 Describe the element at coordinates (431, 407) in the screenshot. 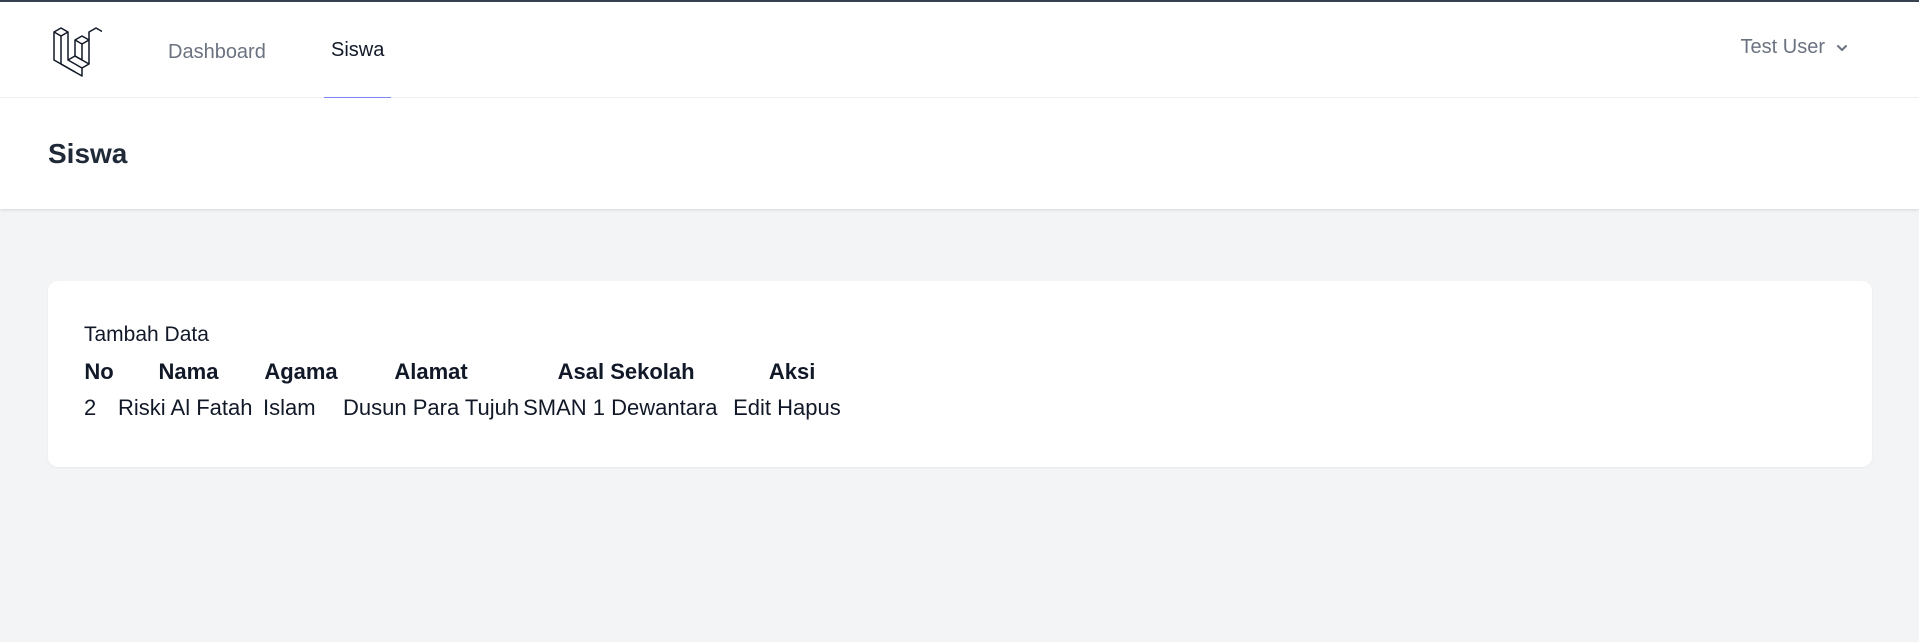

I see `cell-alamat: Dusun Para Tujuh` at that location.